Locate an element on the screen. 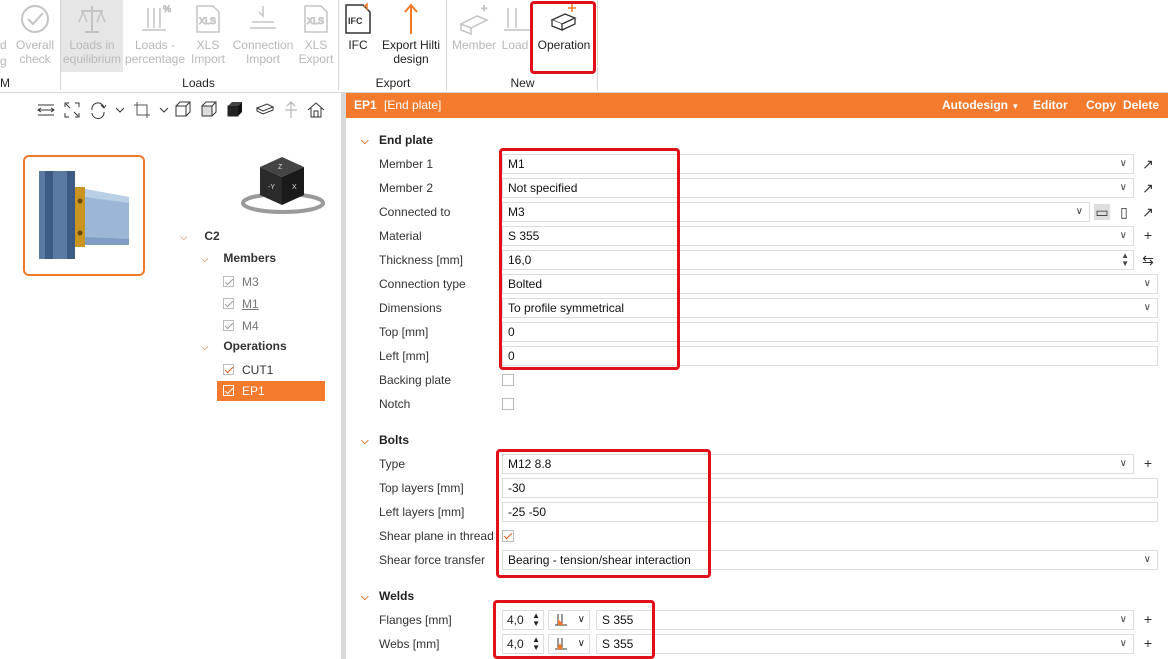 The width and height of the screenshot is (1168, 659). crop-icon is located at coordinates (142, 110).